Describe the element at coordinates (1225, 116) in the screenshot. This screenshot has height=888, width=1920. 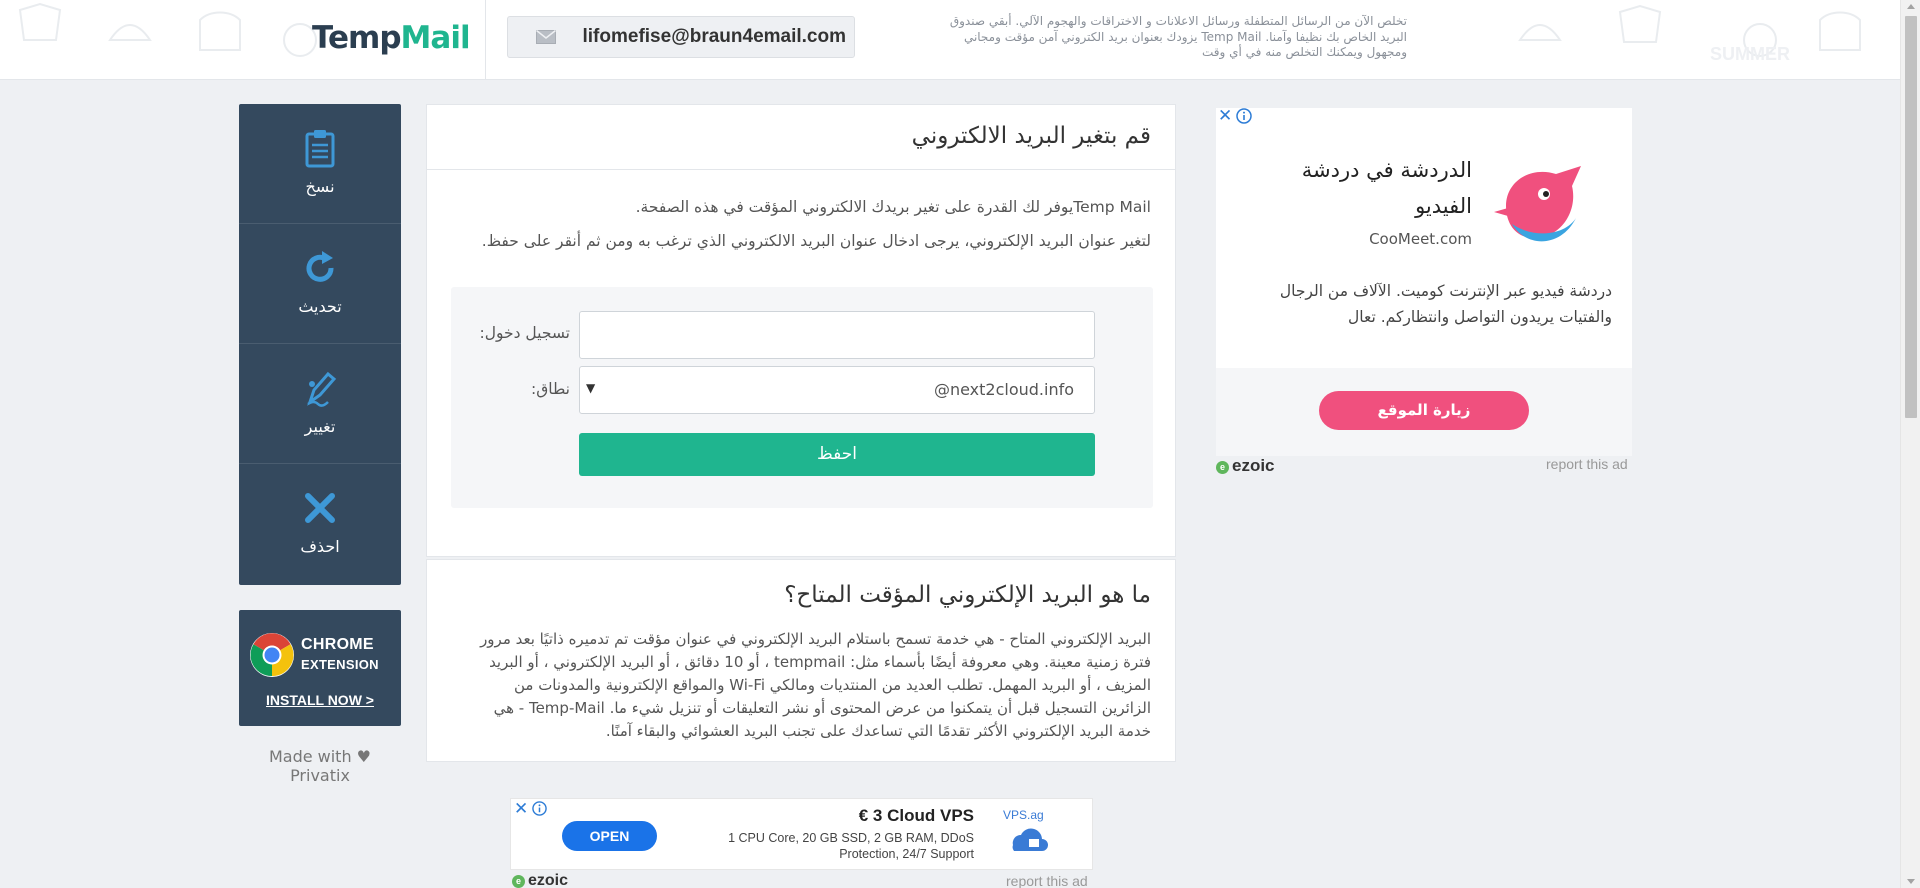
I see `ad-close-icon: ✕` at that location.